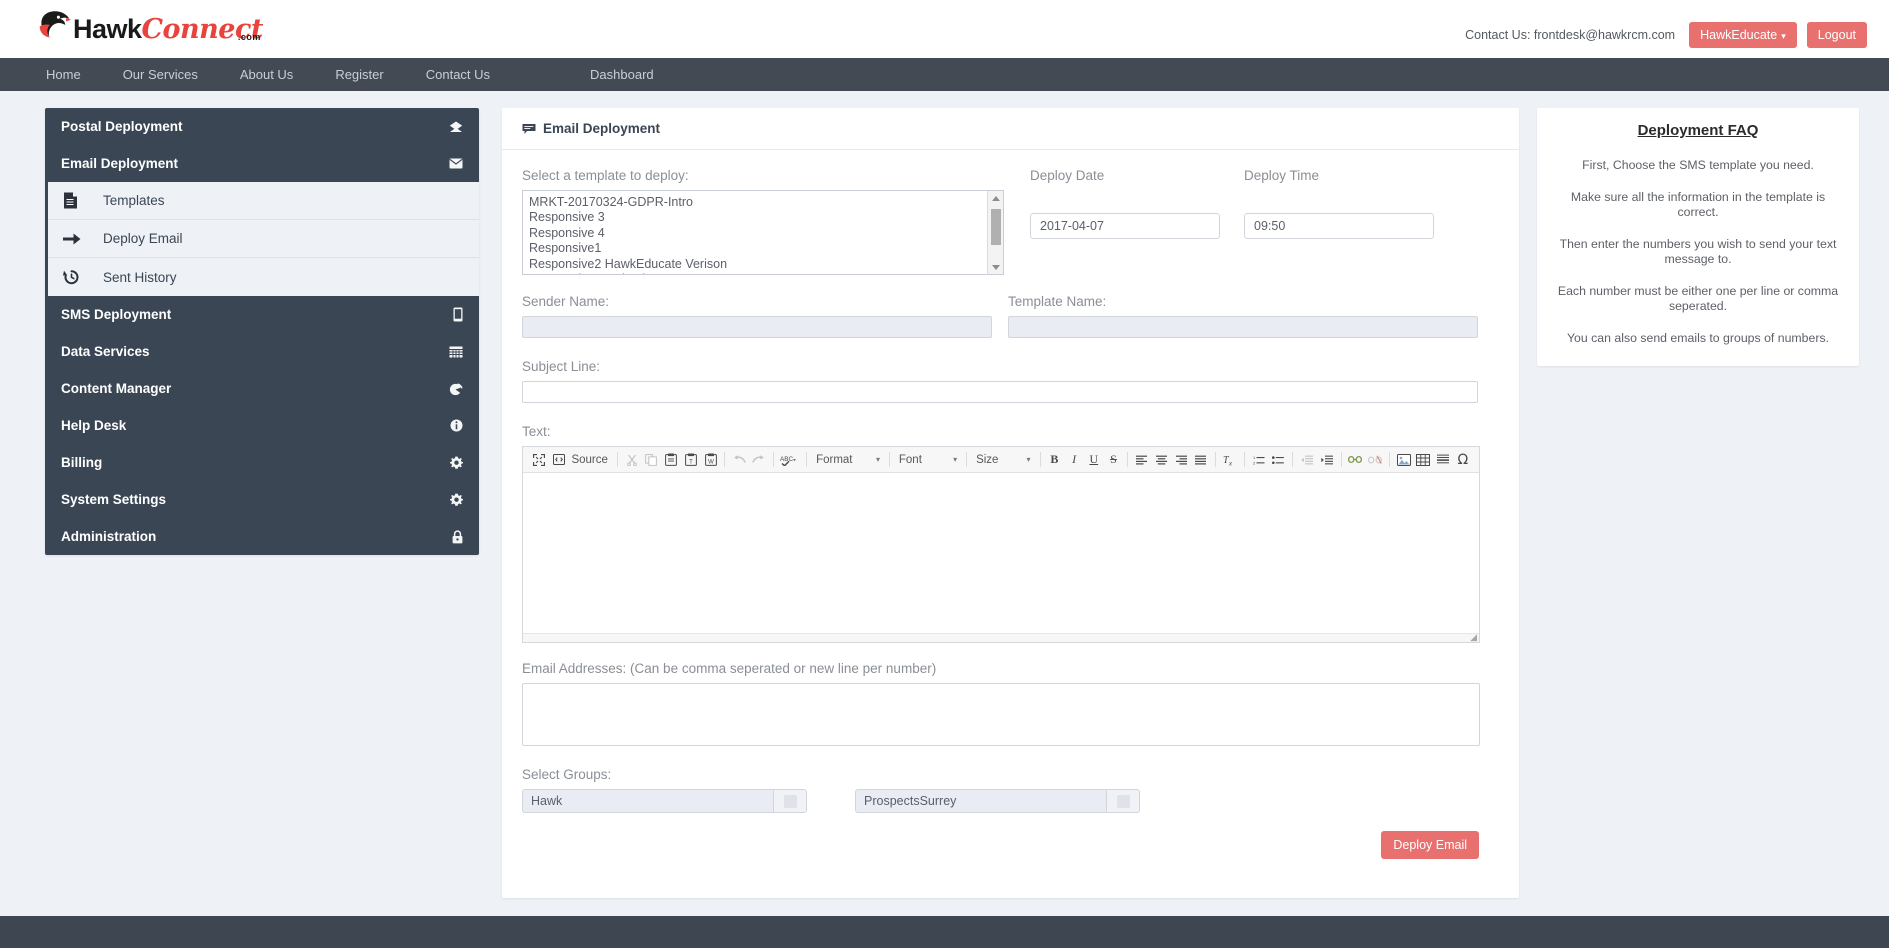 Image resolution: width=1889 pixels, height=948 pixels. Describe the element at coordinates (996, 227) in the screenshot. I see `scrollbar-thumb` at that location.